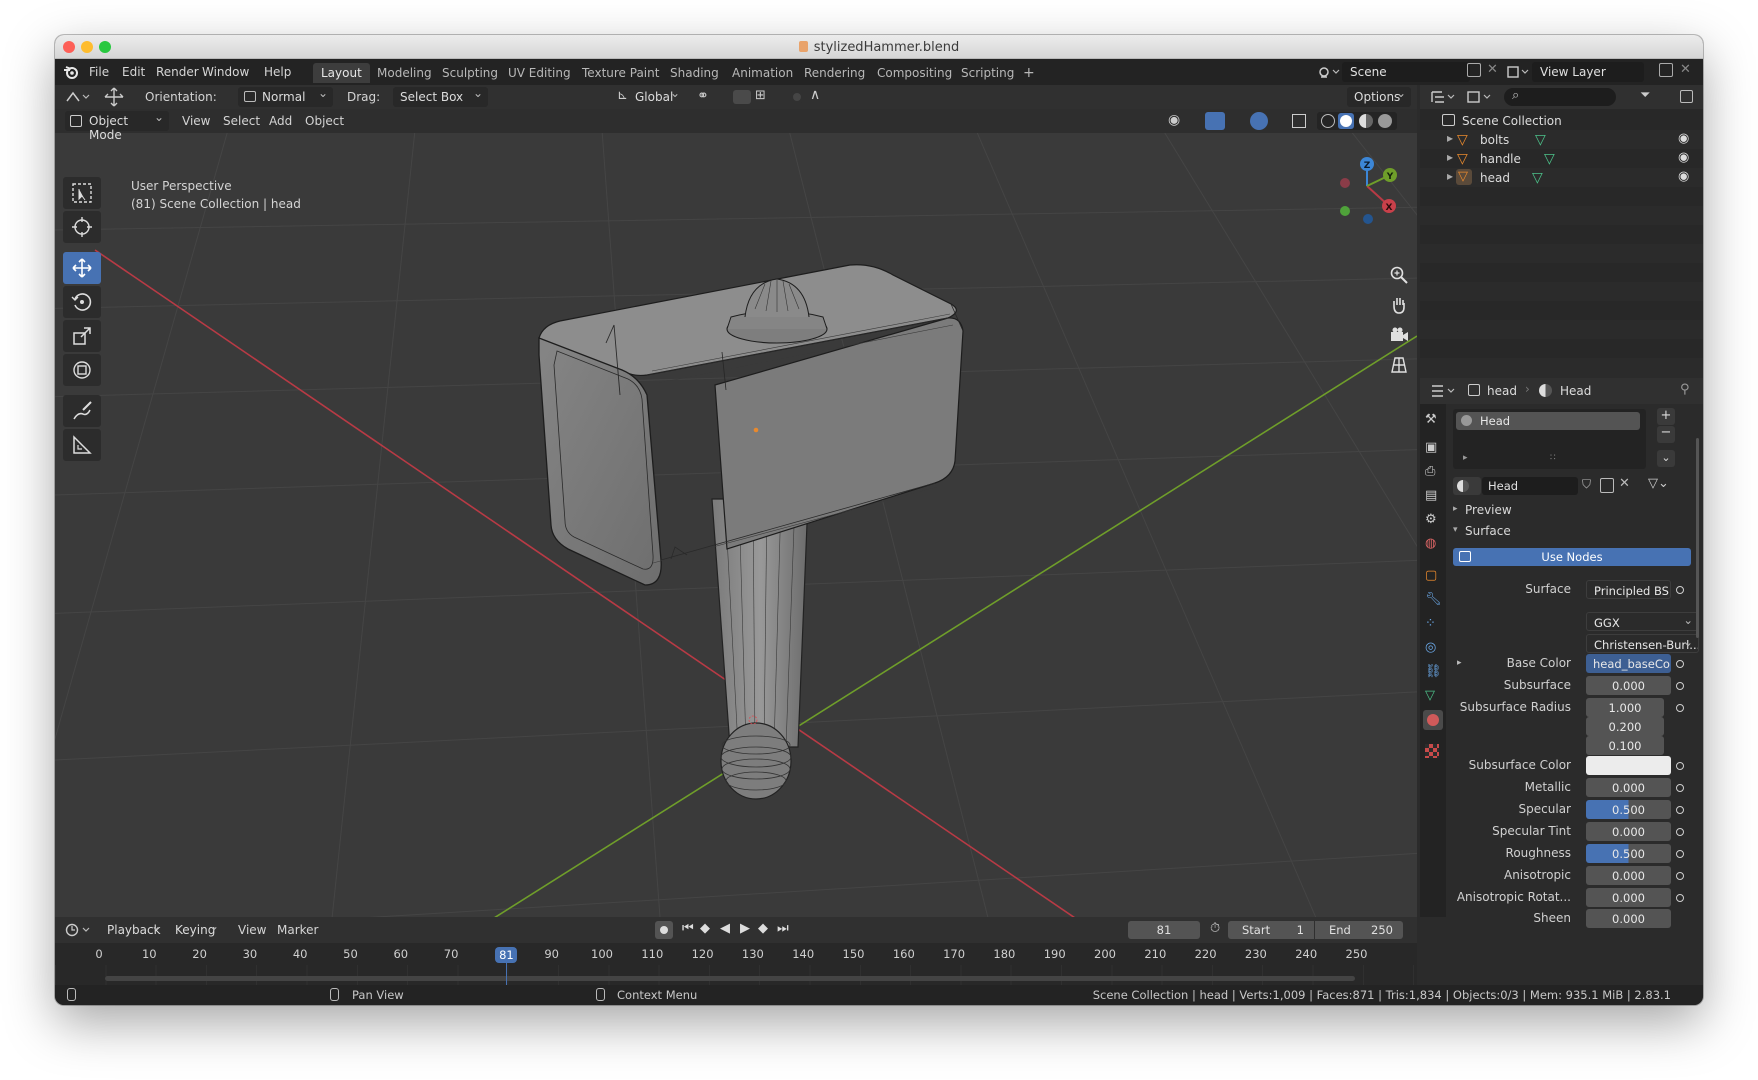 This screenshot has height=1080, width=1758. What do you see at coordinates (834, 73) in the screenshot?
I see `tab-rendering: Rendering` at bounding box center [834, 73].